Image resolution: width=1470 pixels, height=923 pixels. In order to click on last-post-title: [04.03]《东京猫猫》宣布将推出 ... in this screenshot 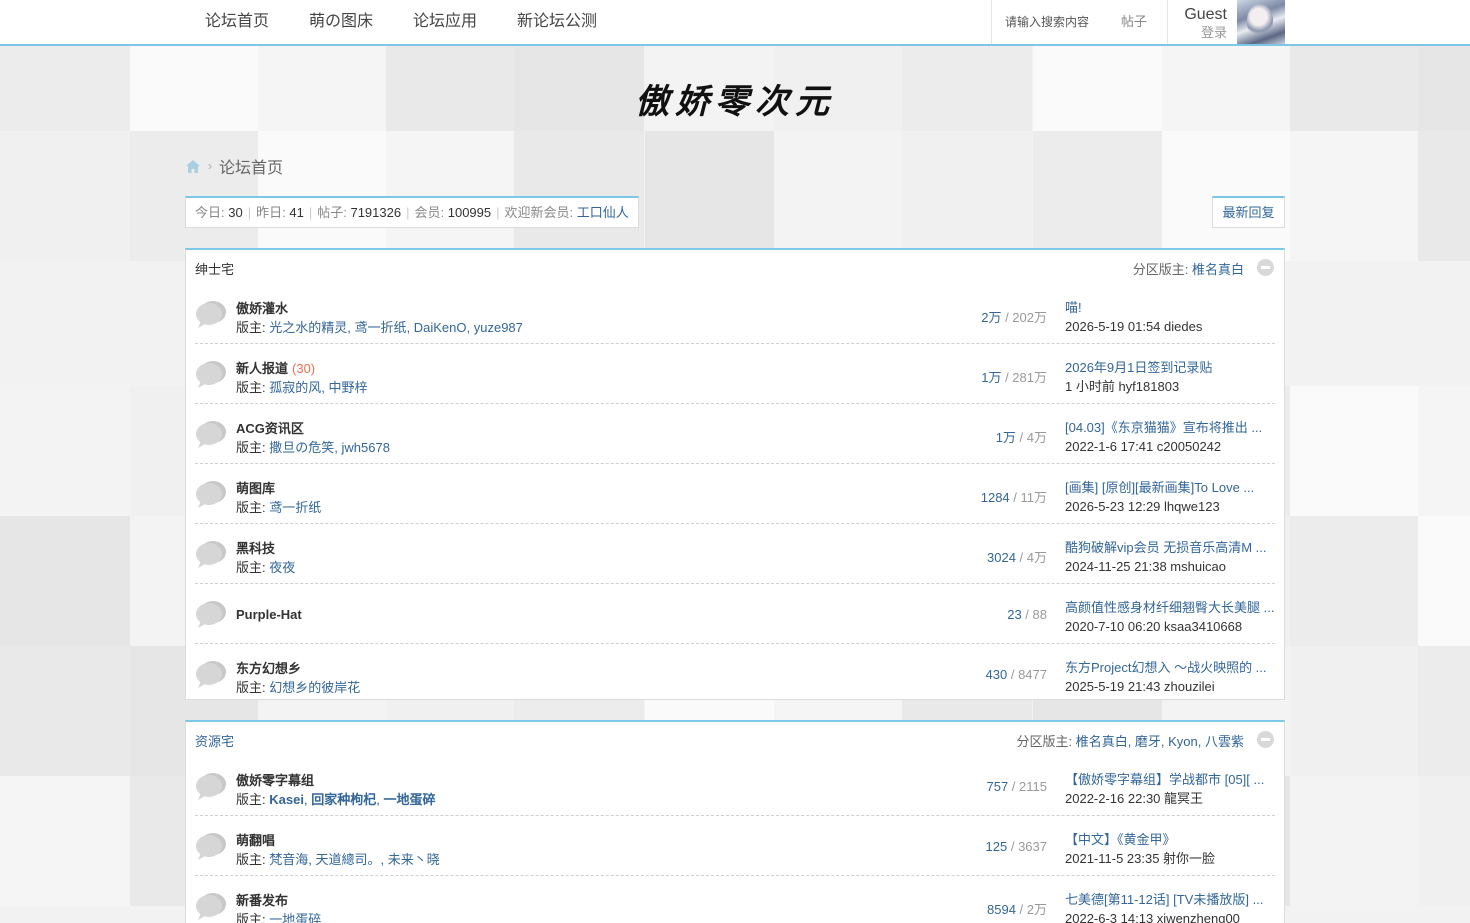, I will do `click(1174, 427)`.